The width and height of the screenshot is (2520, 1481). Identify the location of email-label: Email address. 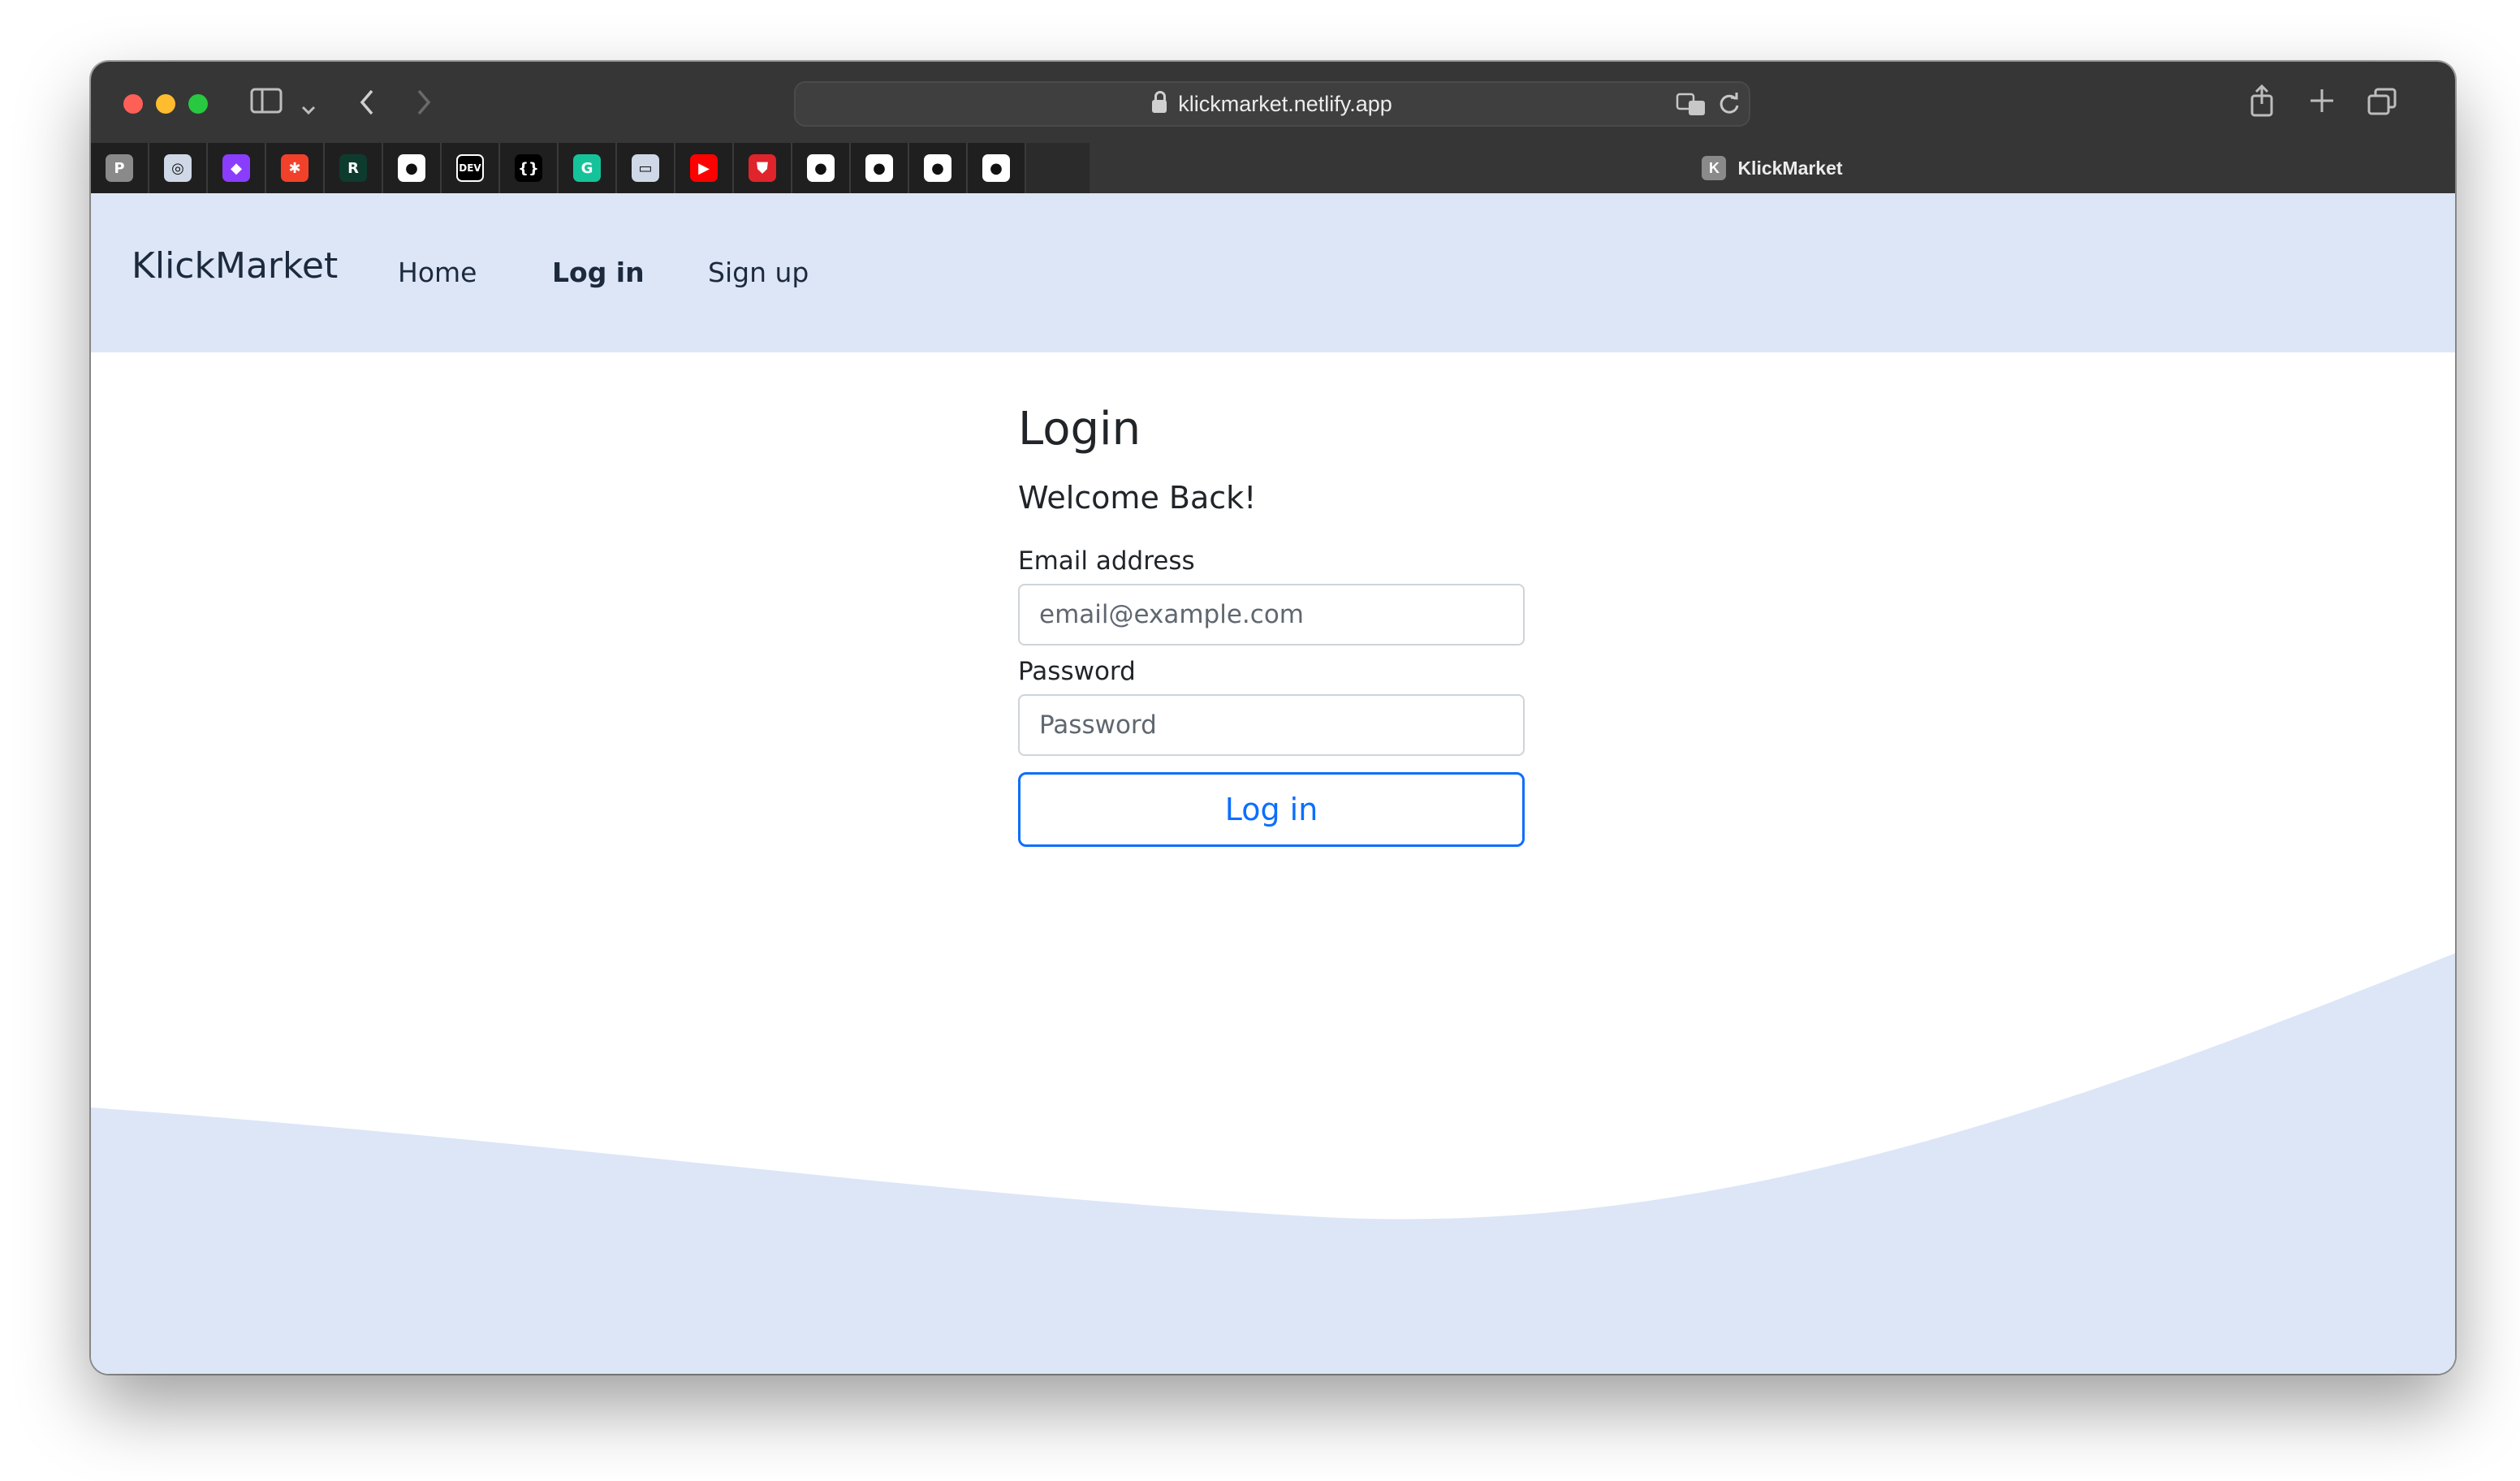
(1107, 561).